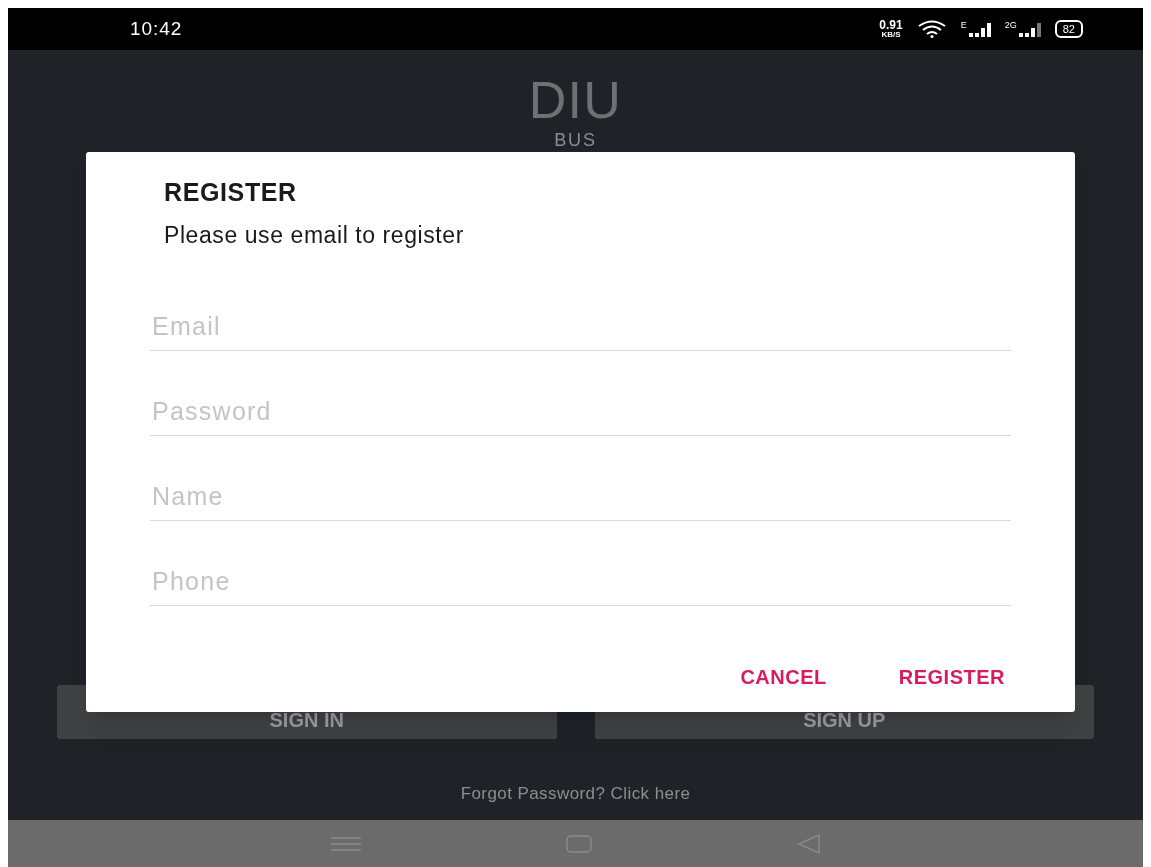  I want to click on register-button: REGISTER, so click(951, 677).